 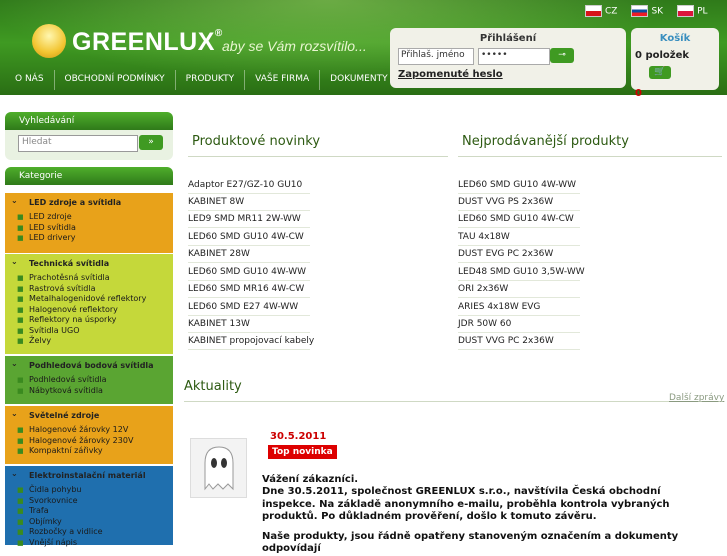 I want to click on category-light-sources-title: ⌄ Světelné zdroje, so click(x=89, y=415).